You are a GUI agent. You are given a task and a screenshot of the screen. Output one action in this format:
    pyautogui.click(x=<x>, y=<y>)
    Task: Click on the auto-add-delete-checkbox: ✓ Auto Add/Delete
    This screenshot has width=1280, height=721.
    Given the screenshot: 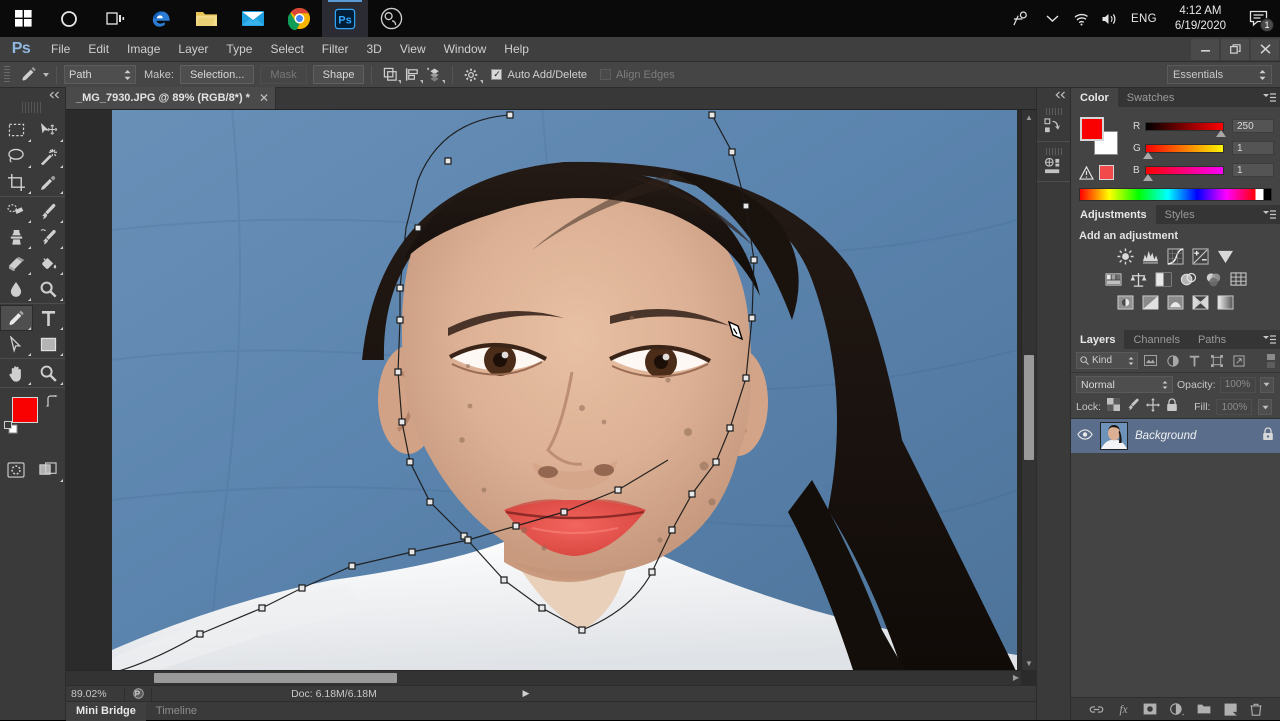 What is the action you would take?
    pyautogui.click(x=539, y=75)
    